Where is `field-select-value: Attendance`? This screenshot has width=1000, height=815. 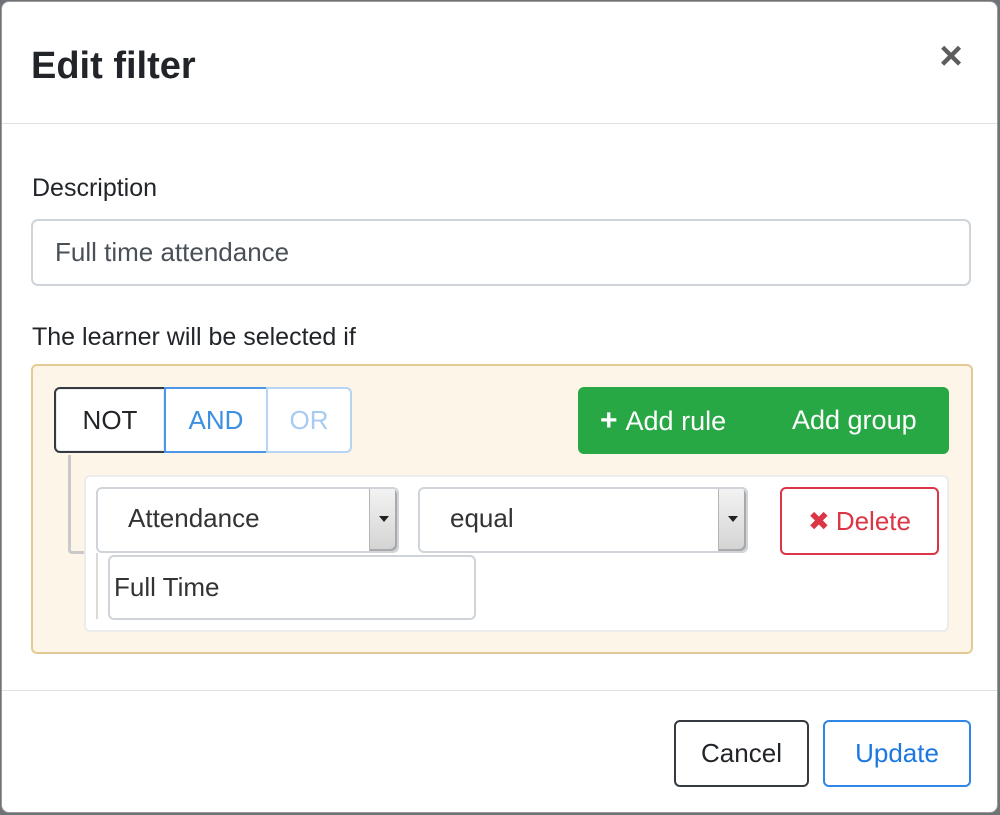 field-select-value: Attendance is located at coordinates (194, 518).